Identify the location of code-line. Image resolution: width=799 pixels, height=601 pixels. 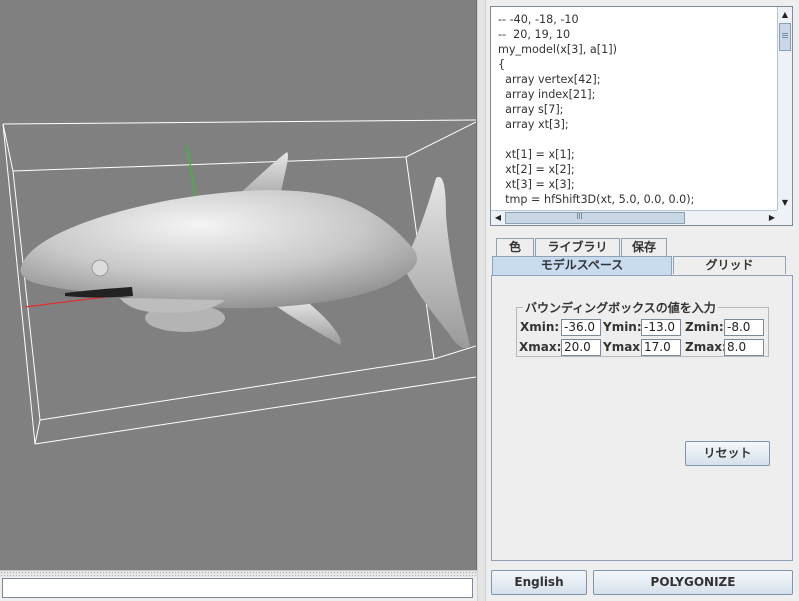
(636, 139).